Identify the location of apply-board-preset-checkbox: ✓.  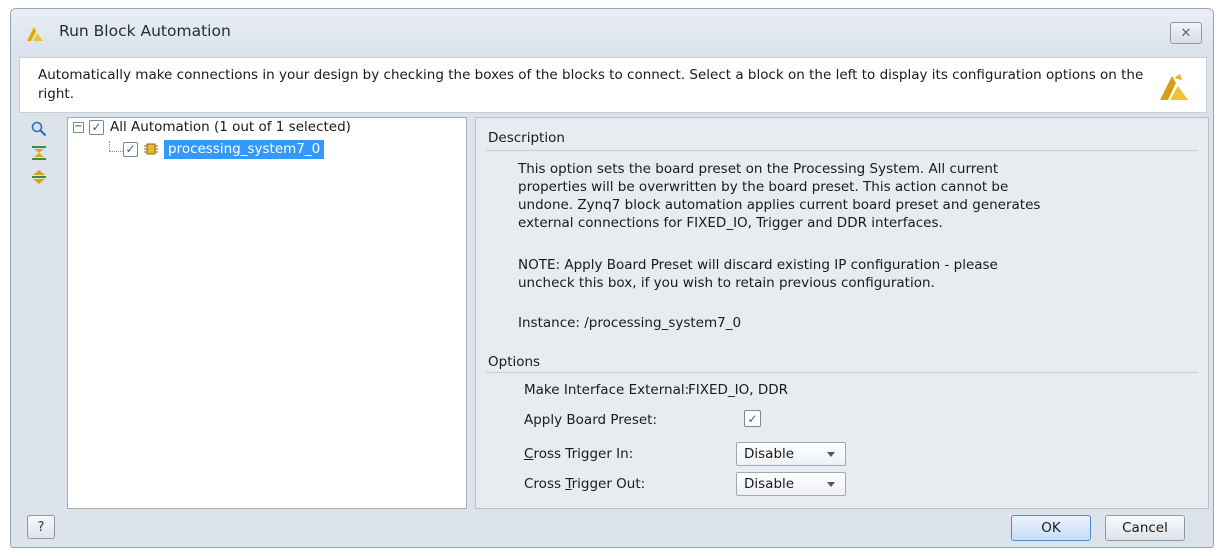
(752, 418).